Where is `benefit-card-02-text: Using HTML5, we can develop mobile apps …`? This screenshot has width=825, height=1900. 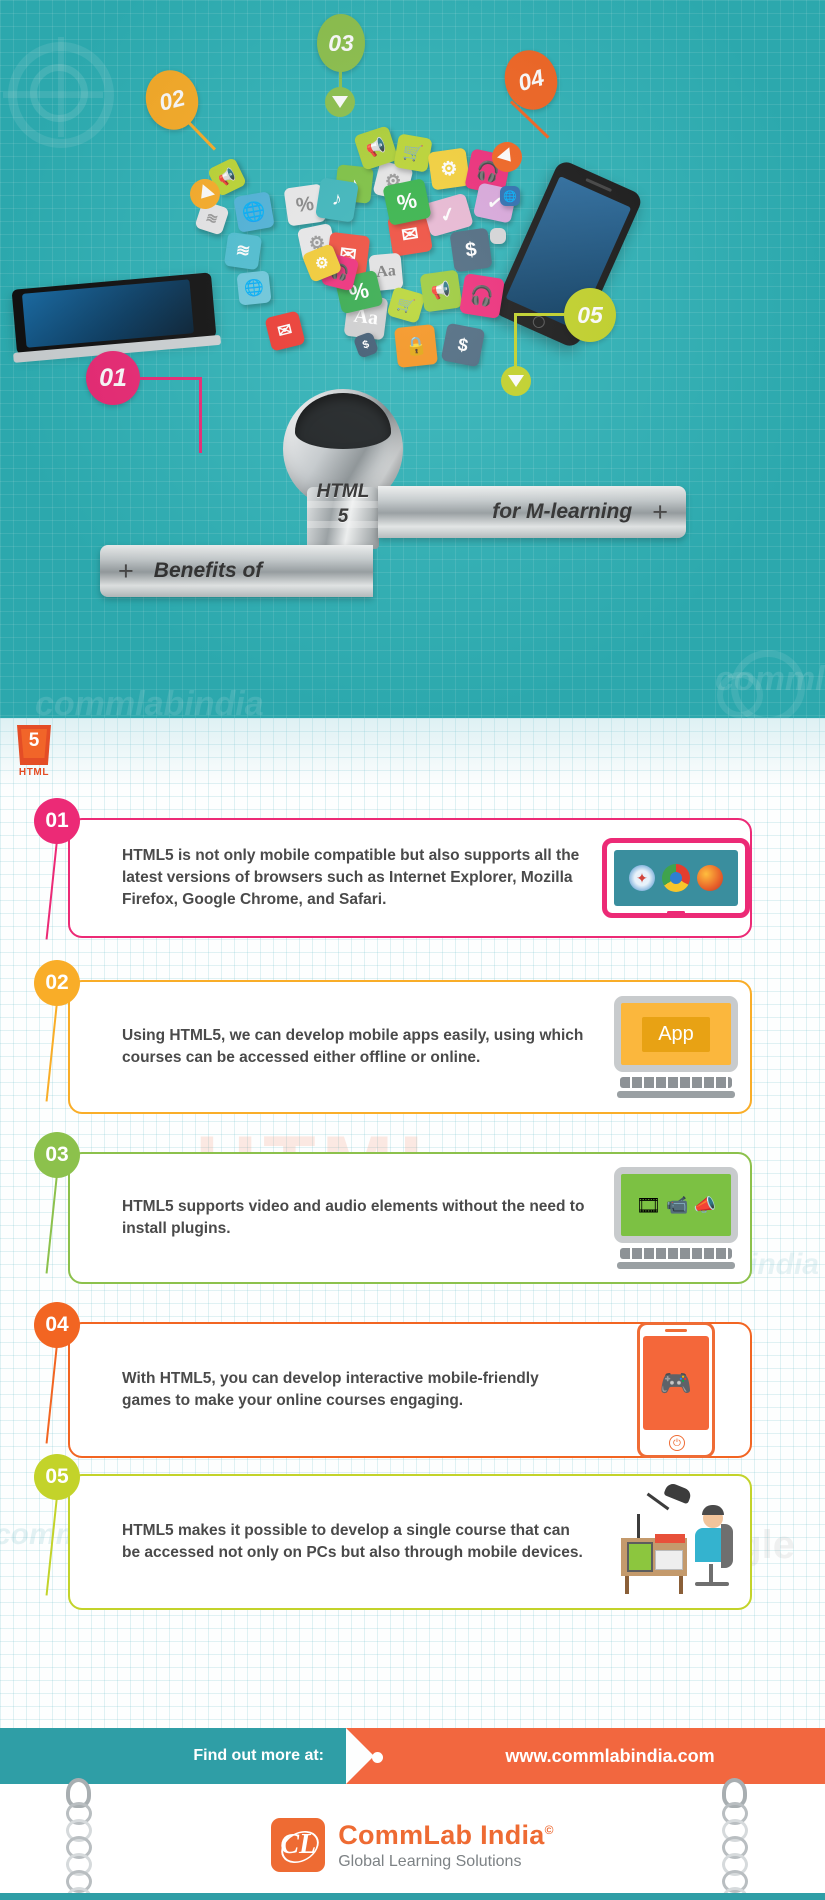
benefit-card-02-text: Using HTML5, we can develop mobile apps … is located at coordinates (353, 1046).